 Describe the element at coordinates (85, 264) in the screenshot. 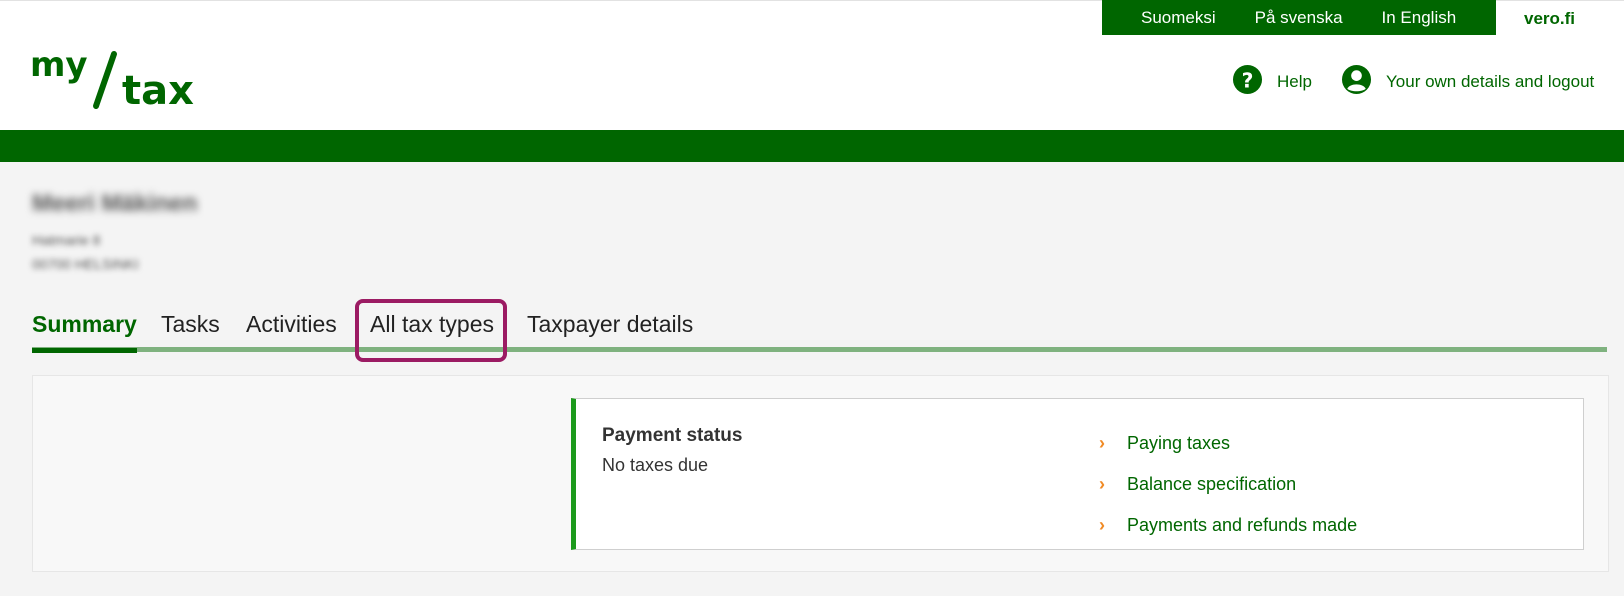

I see `address-line2: 00700 HELSINKI` at that location.